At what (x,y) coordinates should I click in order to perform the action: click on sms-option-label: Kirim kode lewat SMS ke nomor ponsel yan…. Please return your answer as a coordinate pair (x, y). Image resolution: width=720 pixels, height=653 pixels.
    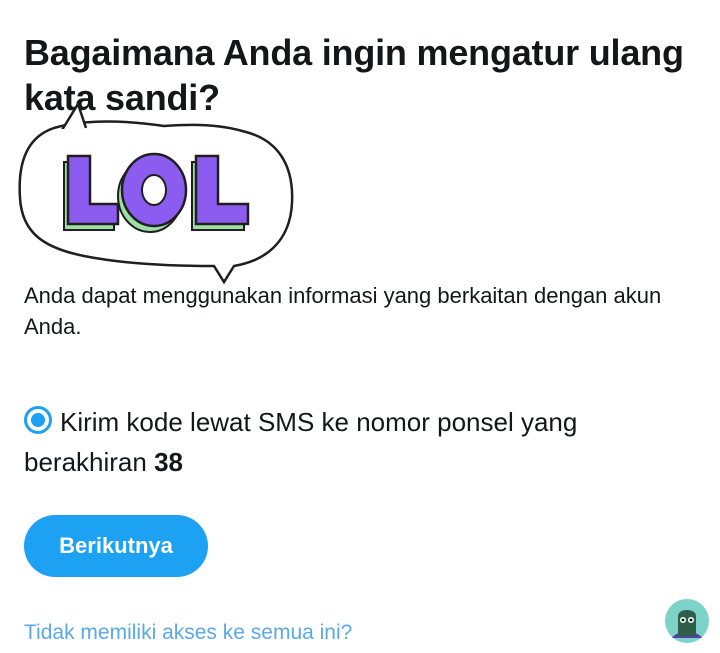
    Looking at the image, I should click on (301, 442).